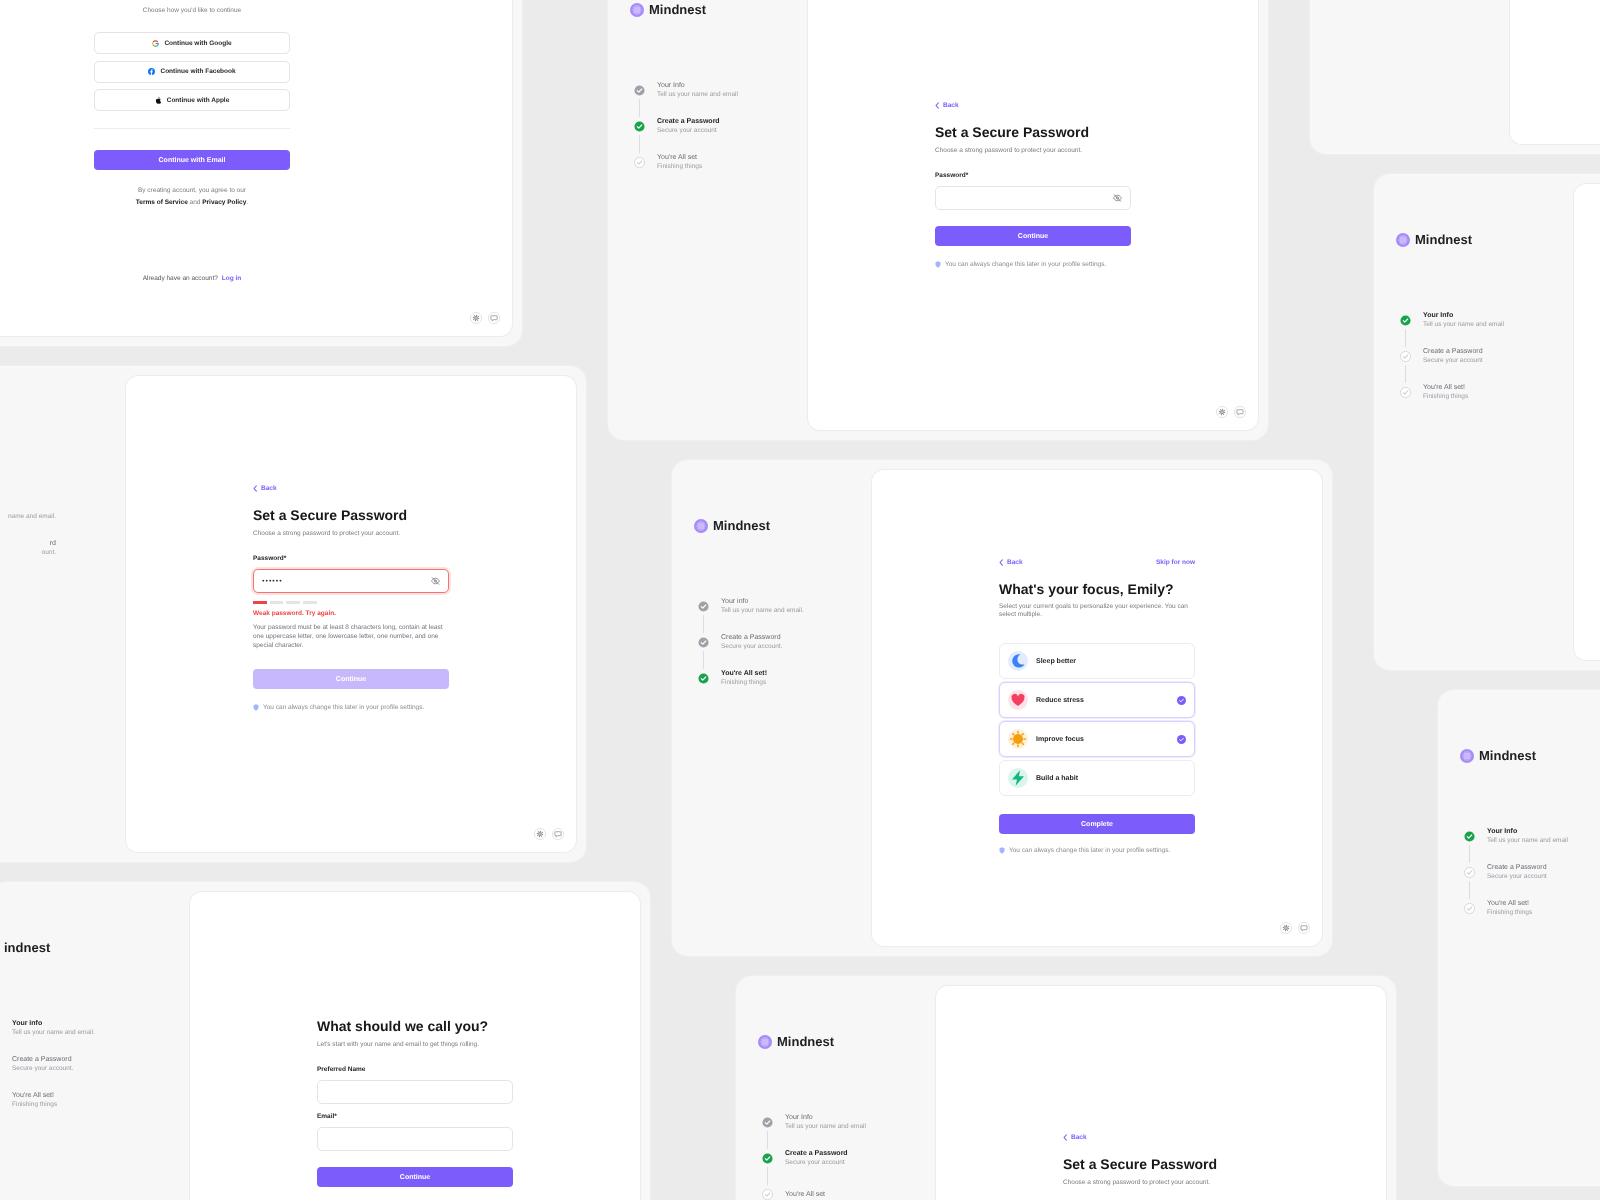 The height and width of the screenshot is (1200, 1600). Describe the element at coordinates (152, 72) in the screenshot. I see `facebook-icon` at that location.